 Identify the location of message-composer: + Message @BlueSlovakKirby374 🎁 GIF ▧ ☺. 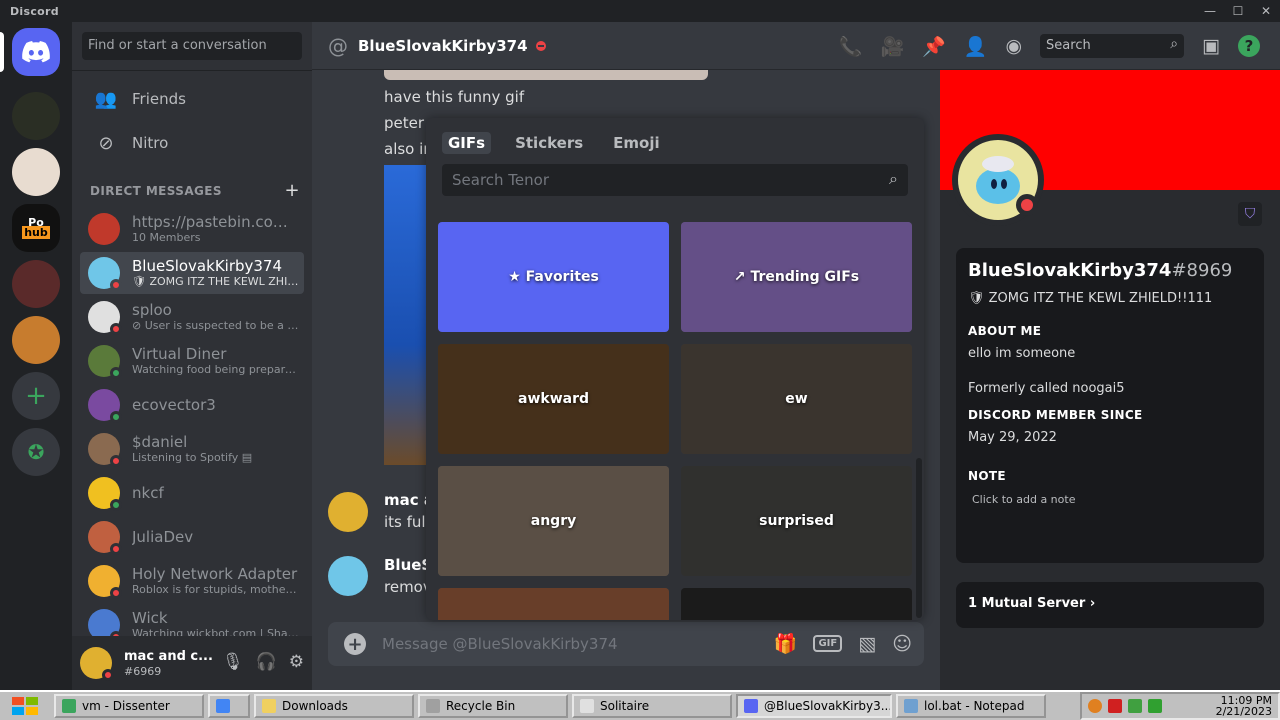
(626, 644).